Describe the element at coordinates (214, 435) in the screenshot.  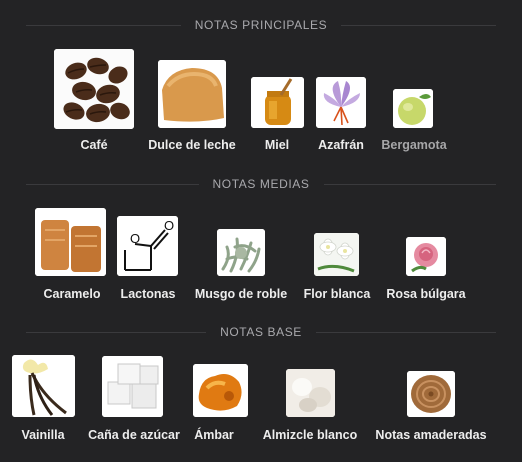
I see `note-label: Ámbar` at that location.